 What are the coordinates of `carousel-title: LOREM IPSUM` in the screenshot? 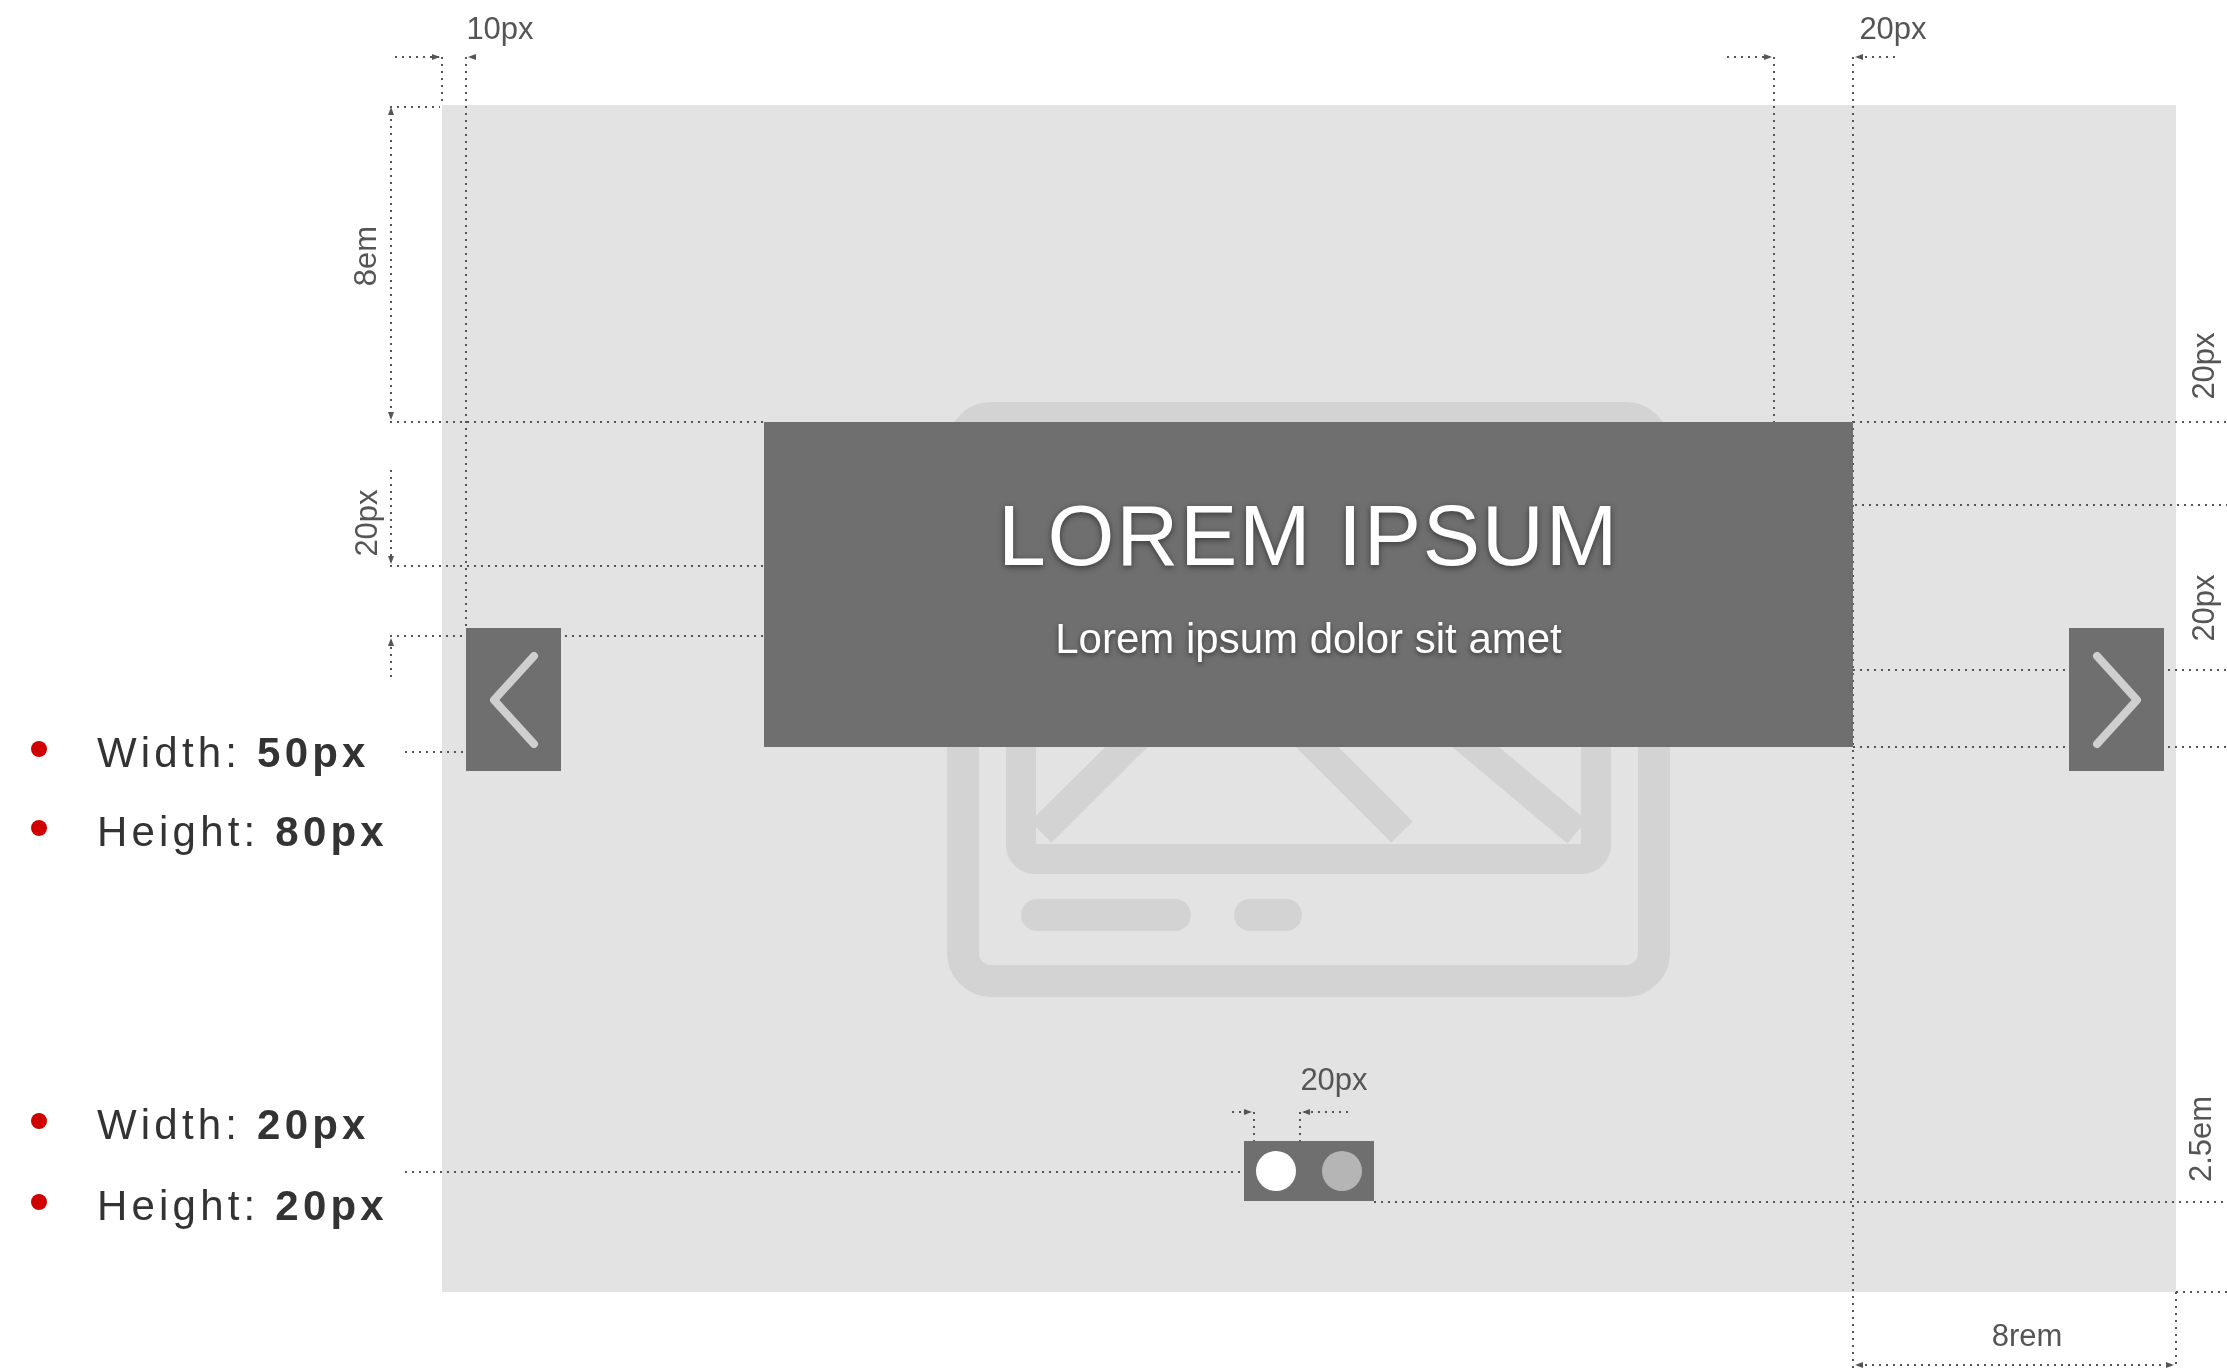 It's located at (1308, 535).